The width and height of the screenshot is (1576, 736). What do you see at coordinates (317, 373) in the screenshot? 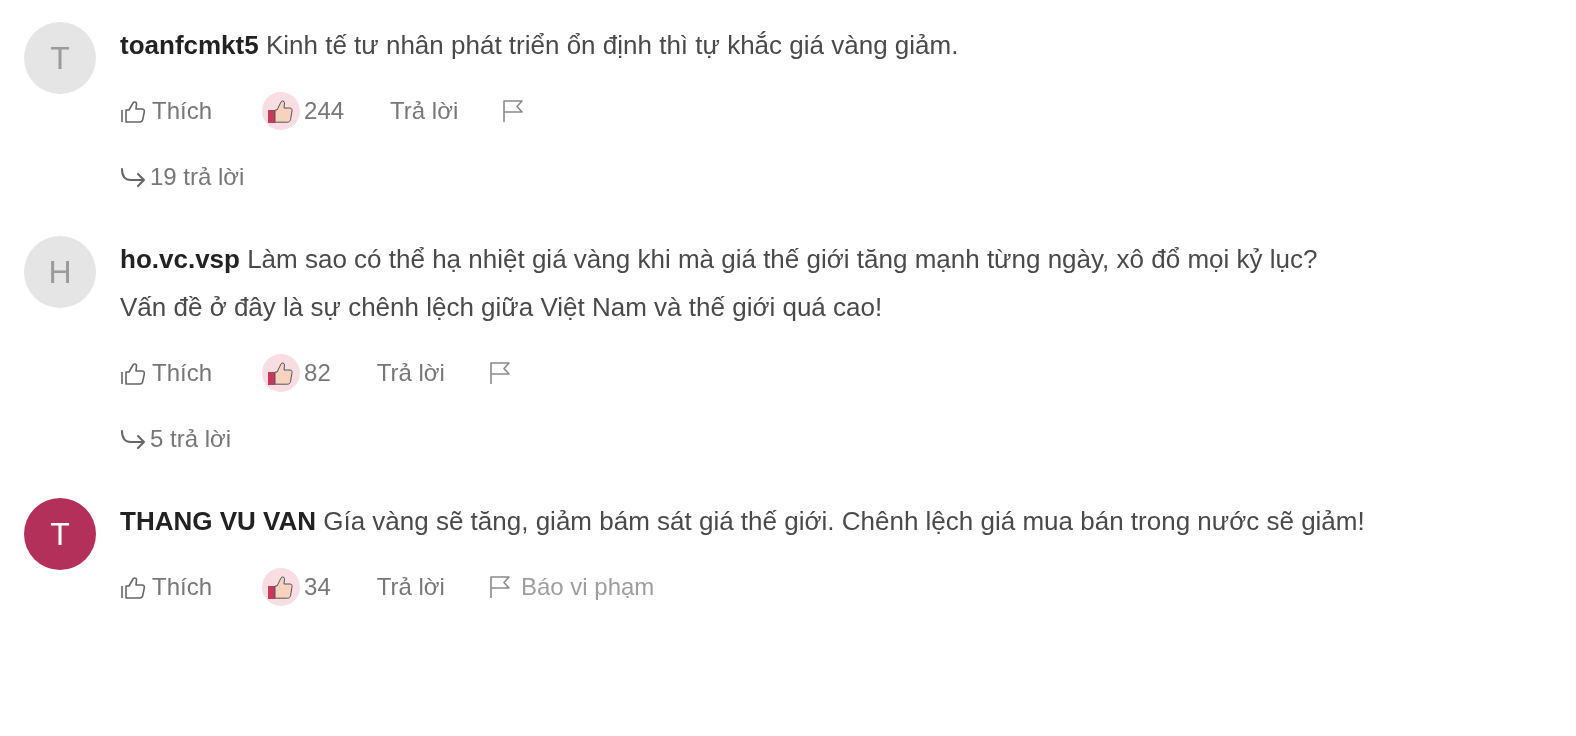
I see `like-count: 82` at bounding box center [317, 373].